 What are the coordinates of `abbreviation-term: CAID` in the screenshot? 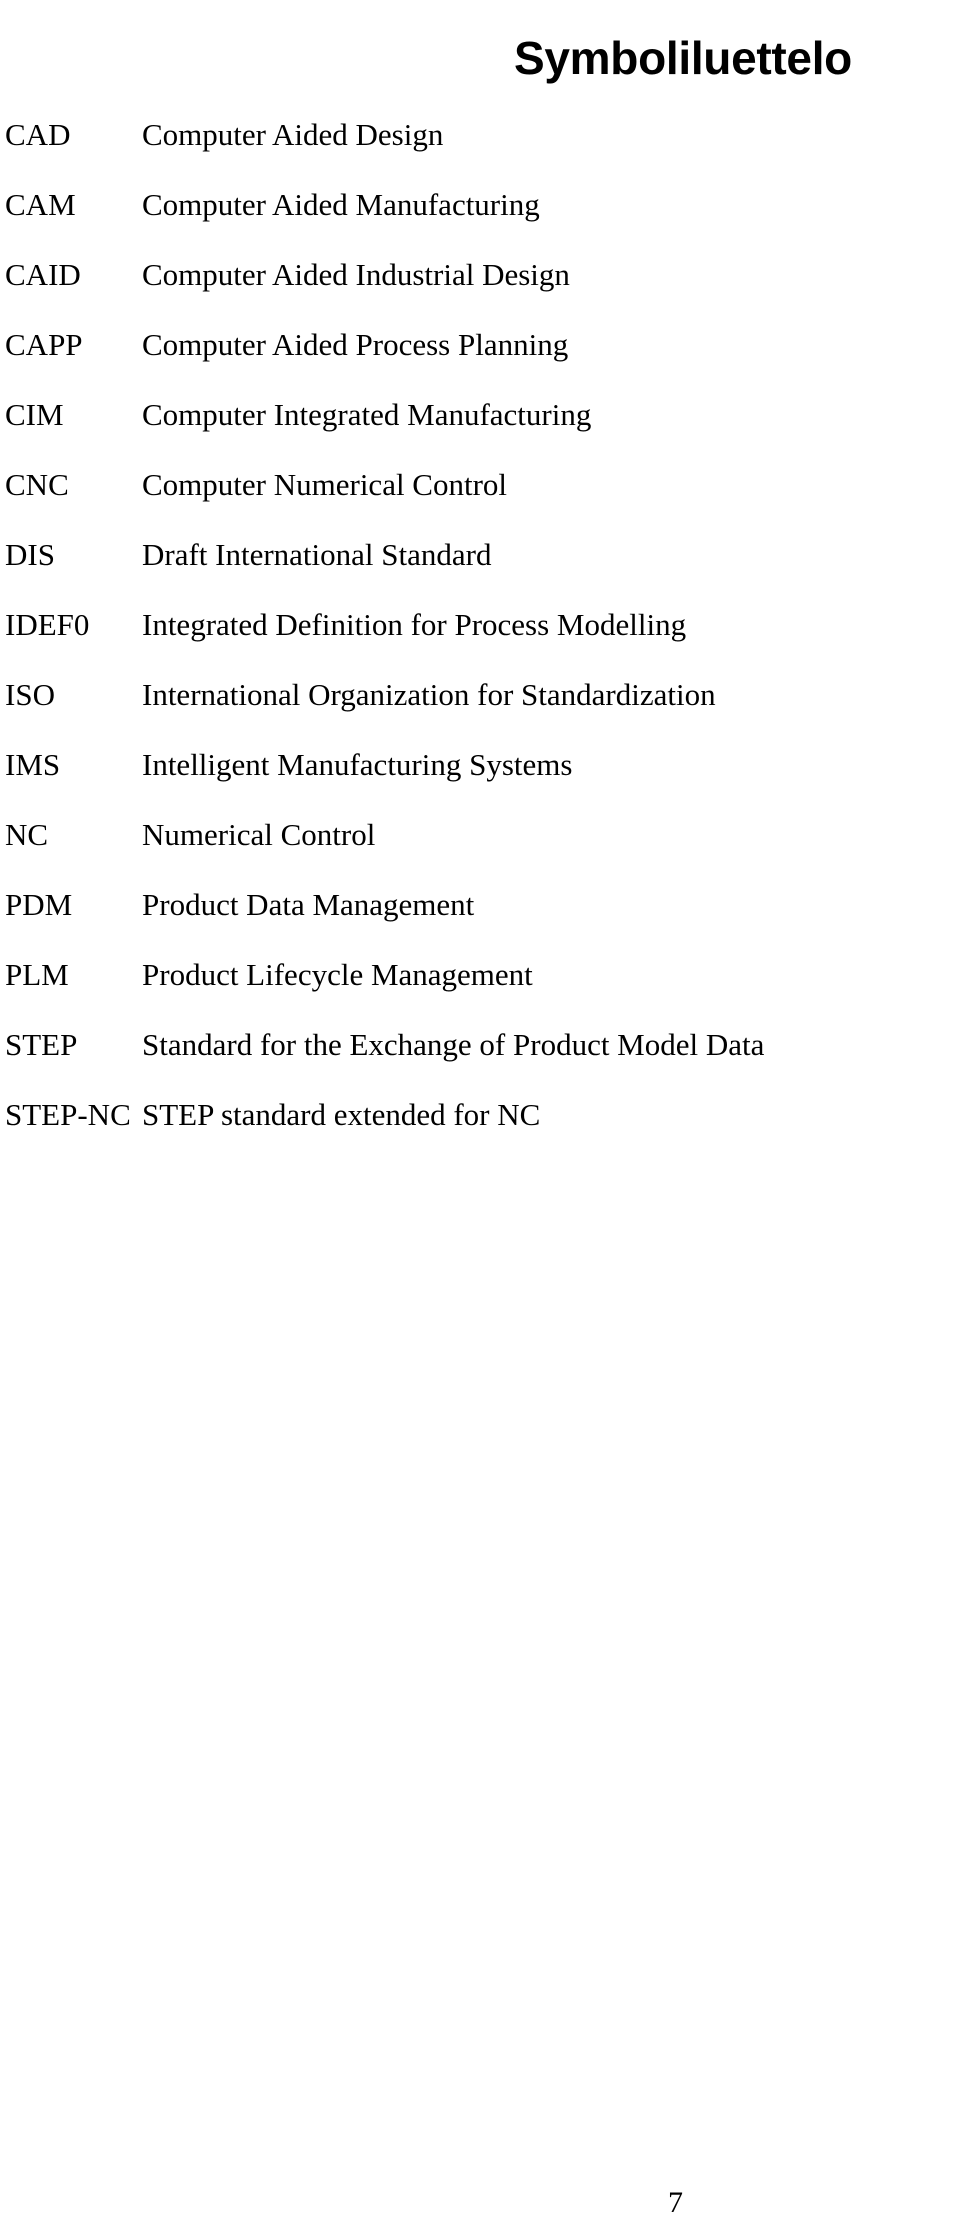 It's located at (43, 274).